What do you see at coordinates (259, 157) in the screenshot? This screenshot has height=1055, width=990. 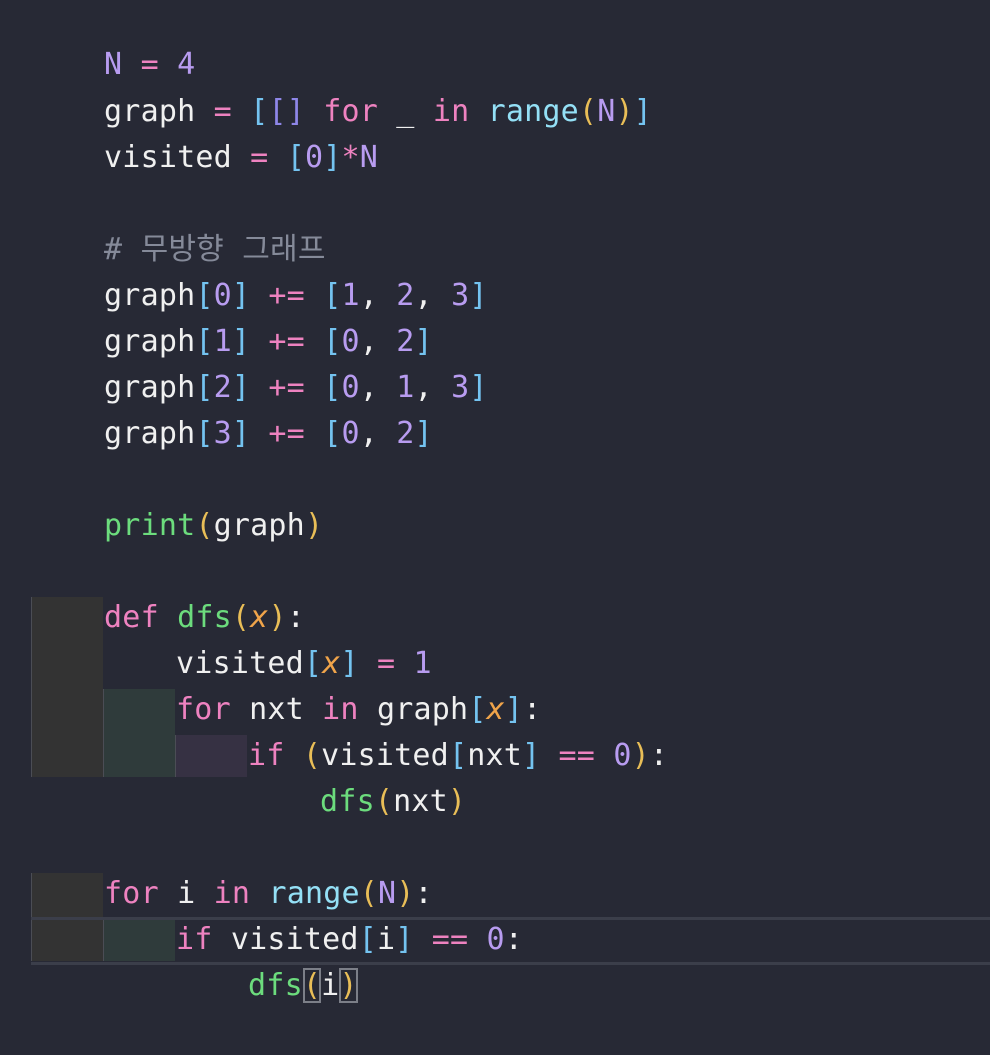 I see `token-operator: =` at bounding box center [259, 157].